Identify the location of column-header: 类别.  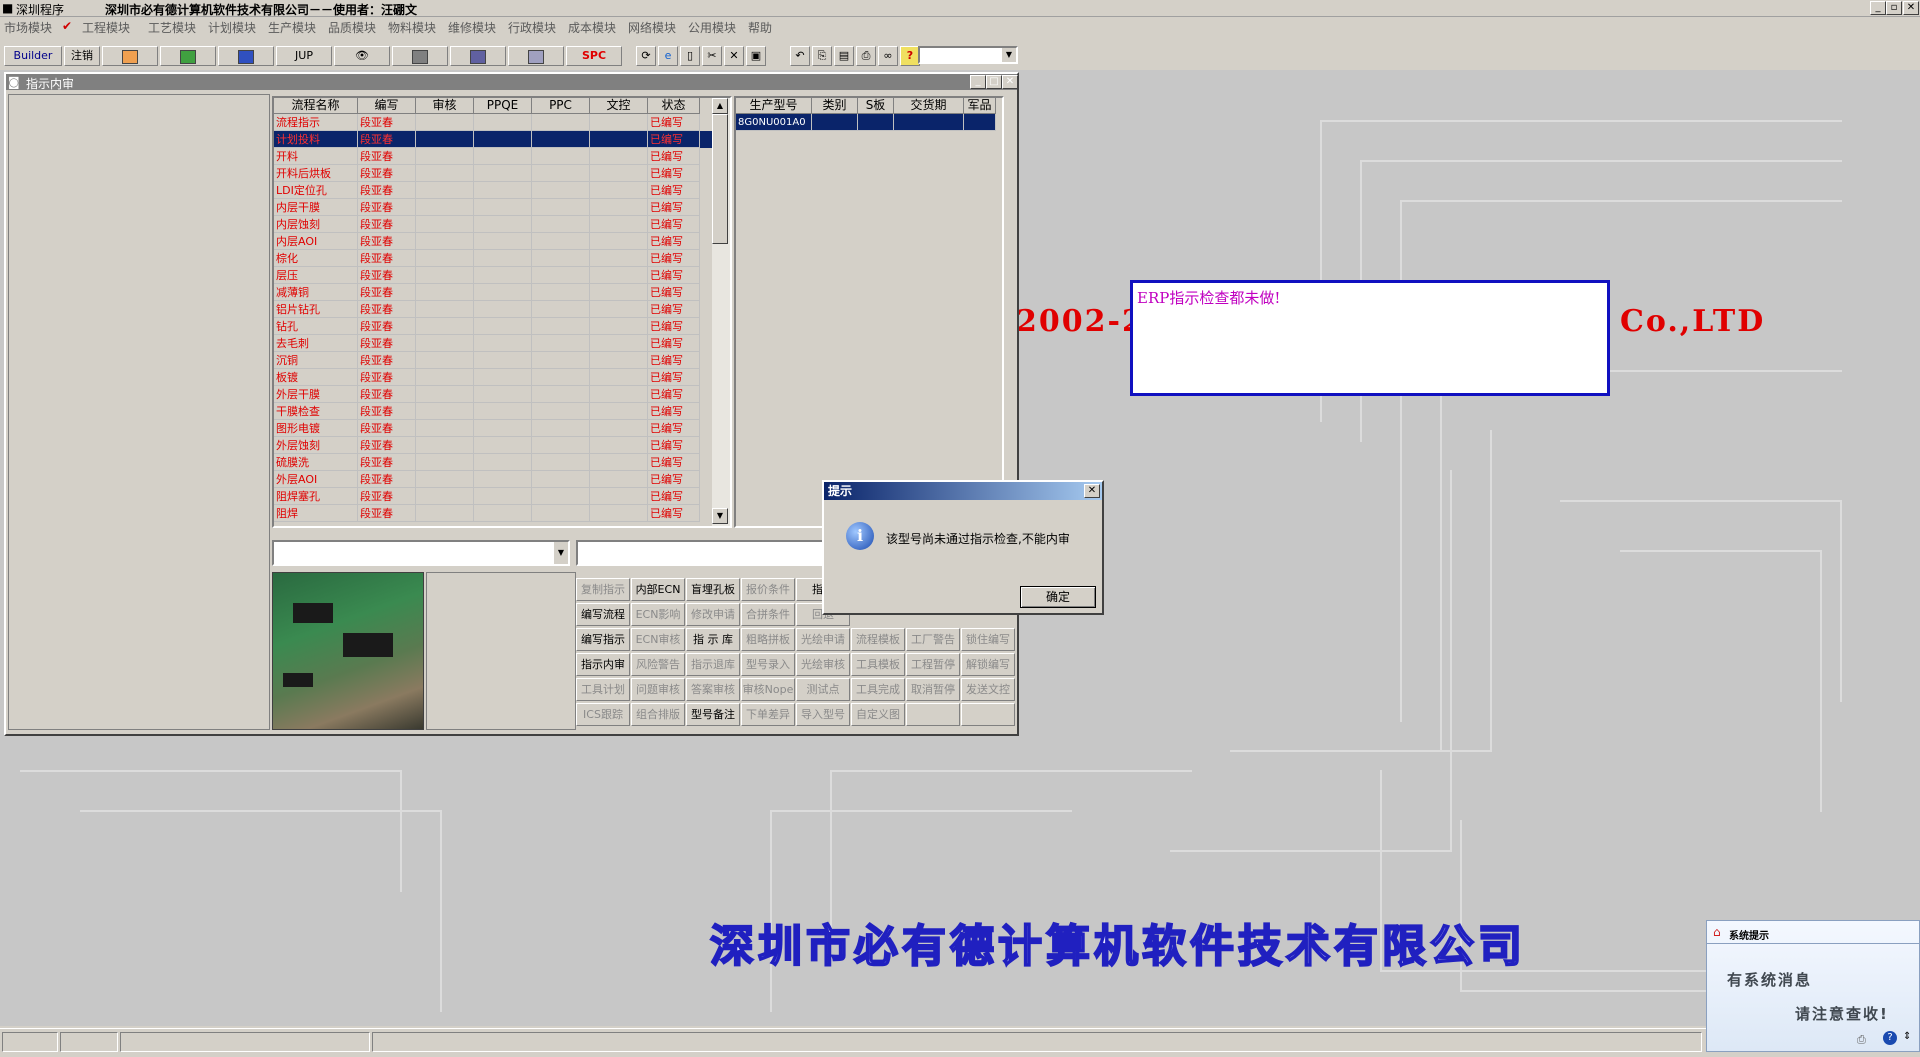
(835, 106).